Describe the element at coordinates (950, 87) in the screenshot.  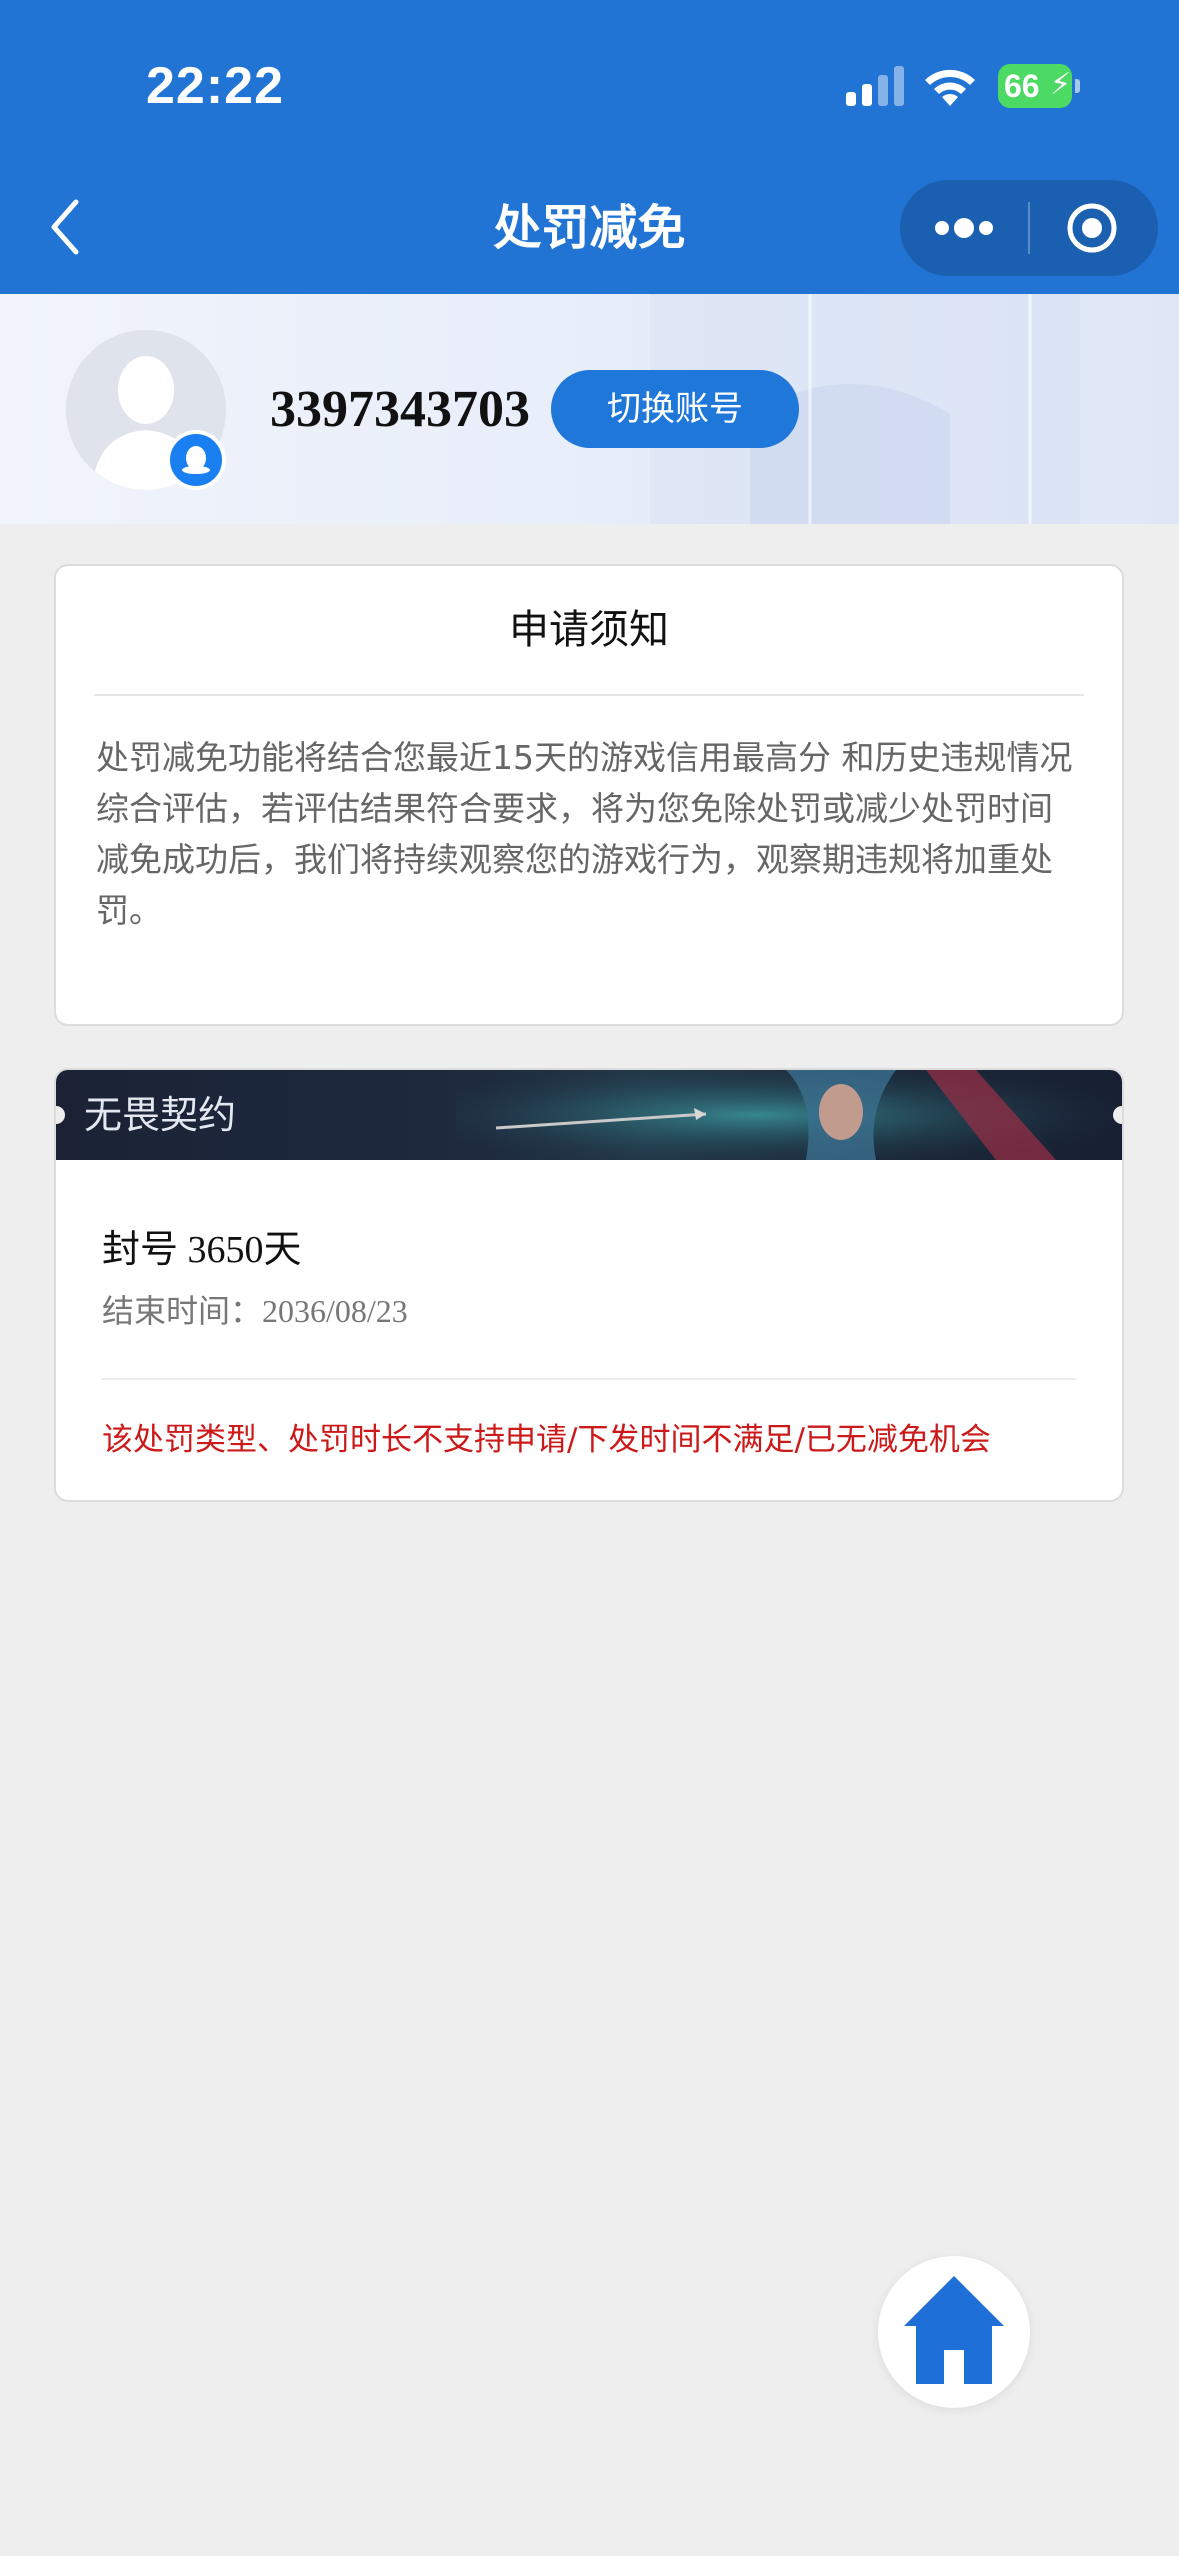
I see `wifi-icon` at that location.